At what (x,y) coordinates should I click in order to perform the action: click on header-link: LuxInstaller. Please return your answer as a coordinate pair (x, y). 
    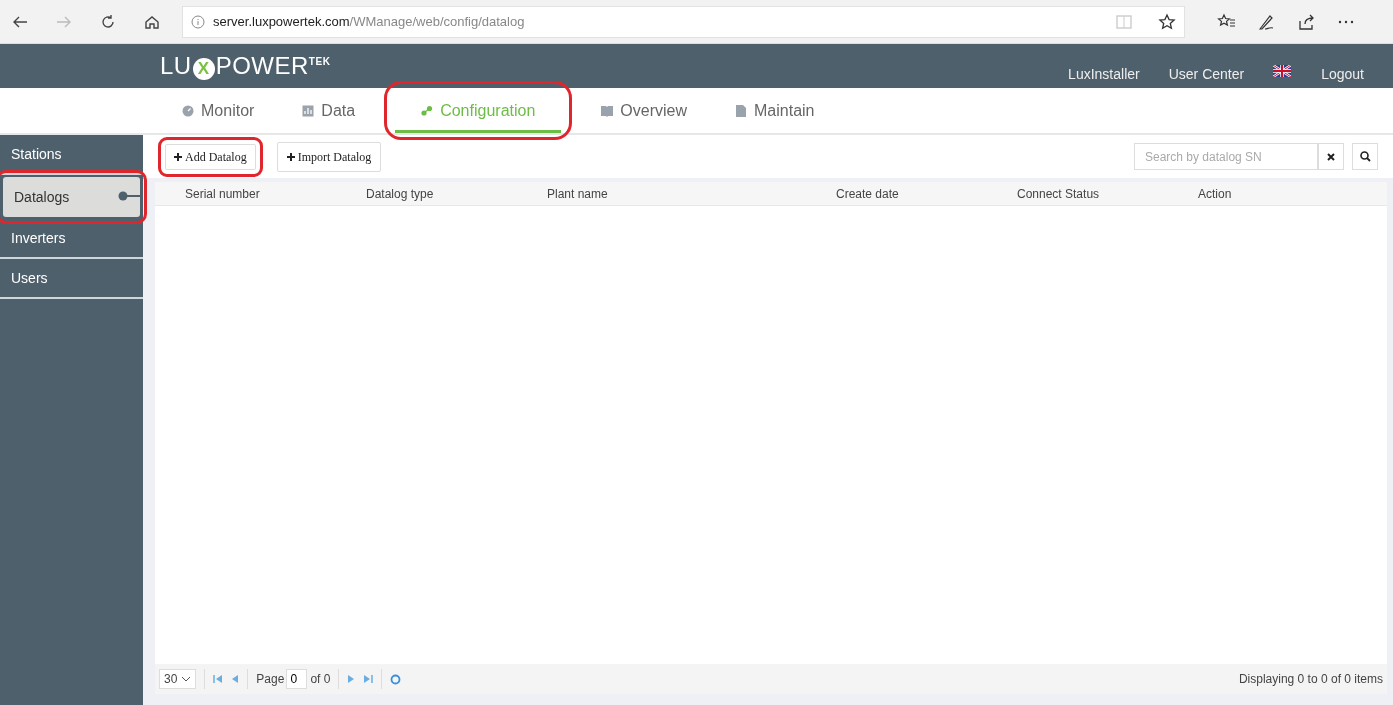
    Looking at the image, I should click on (1104, 74).